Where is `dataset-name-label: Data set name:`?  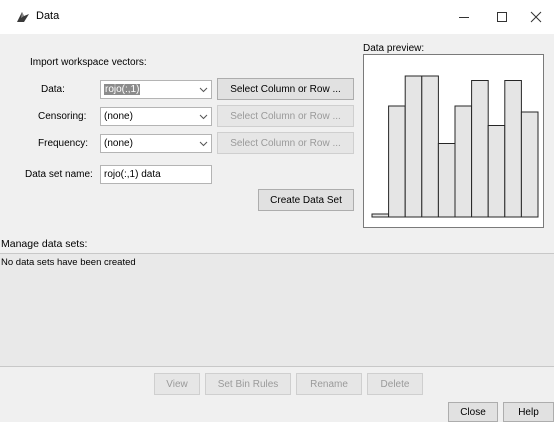 dataset-name-label: Data set name: is located at coordinates (59, 174).